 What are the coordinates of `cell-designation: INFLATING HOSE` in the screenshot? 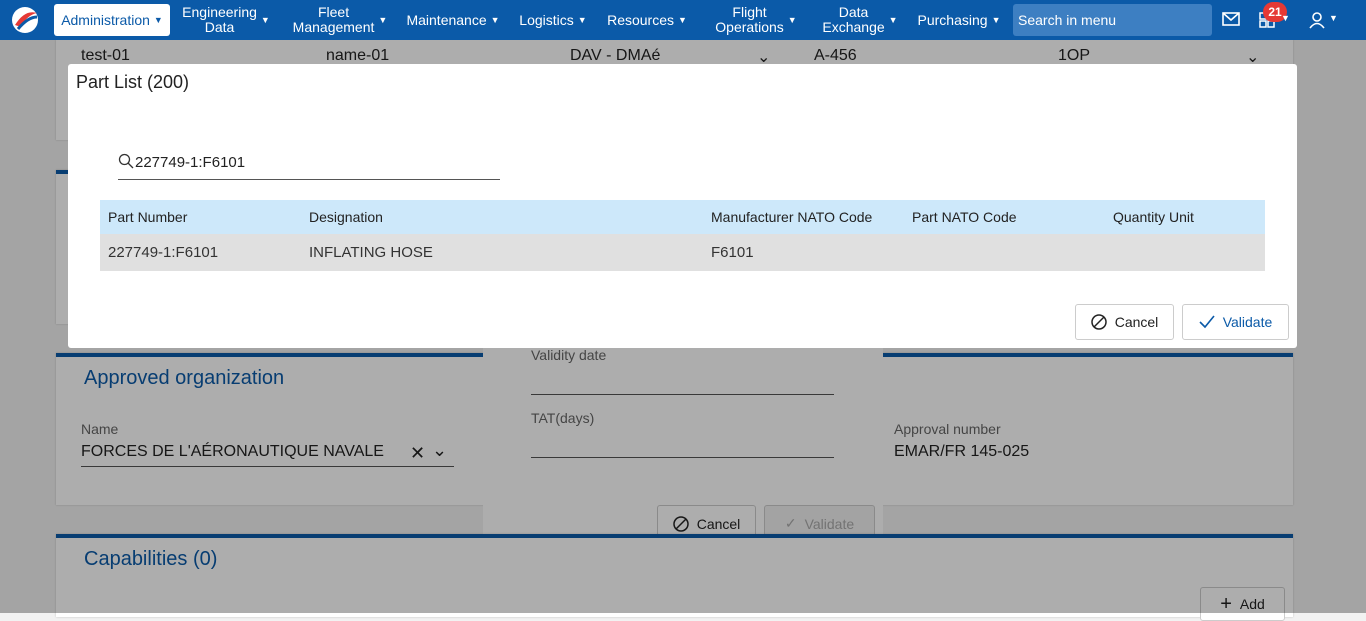 It's located at (371, 252).